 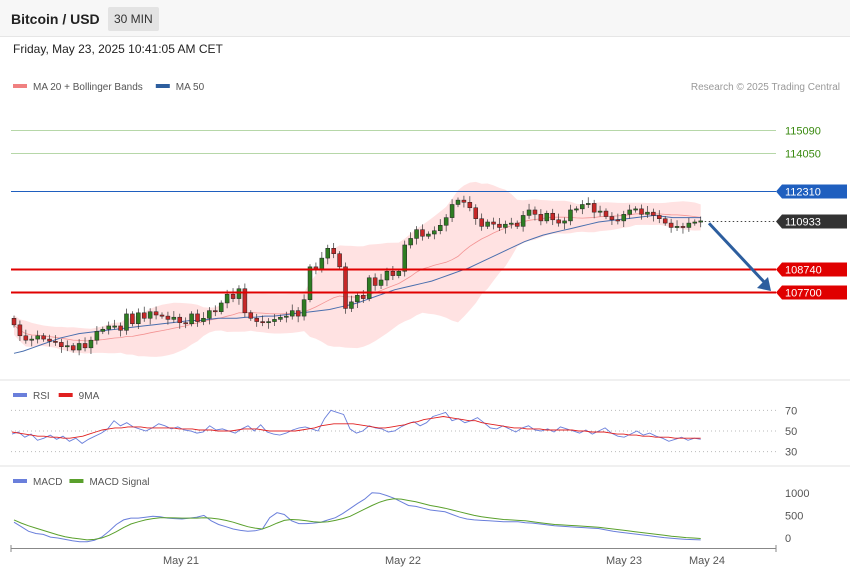 I want to click on credit-text: Research © 2025 Trading Central, so click(x=765, y=87).